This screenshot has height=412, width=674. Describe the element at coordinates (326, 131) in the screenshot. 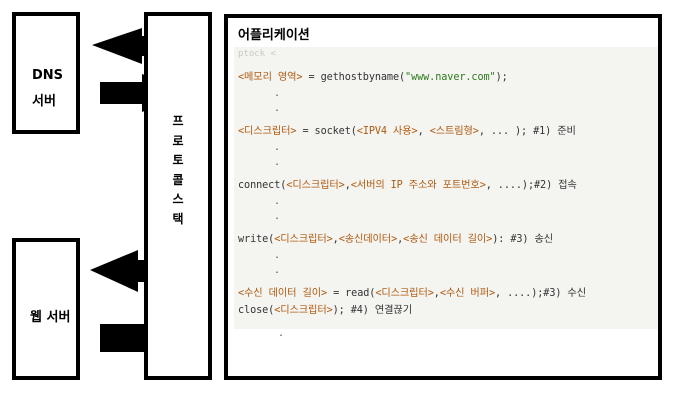

I see `code-token: = socket(` at that location.